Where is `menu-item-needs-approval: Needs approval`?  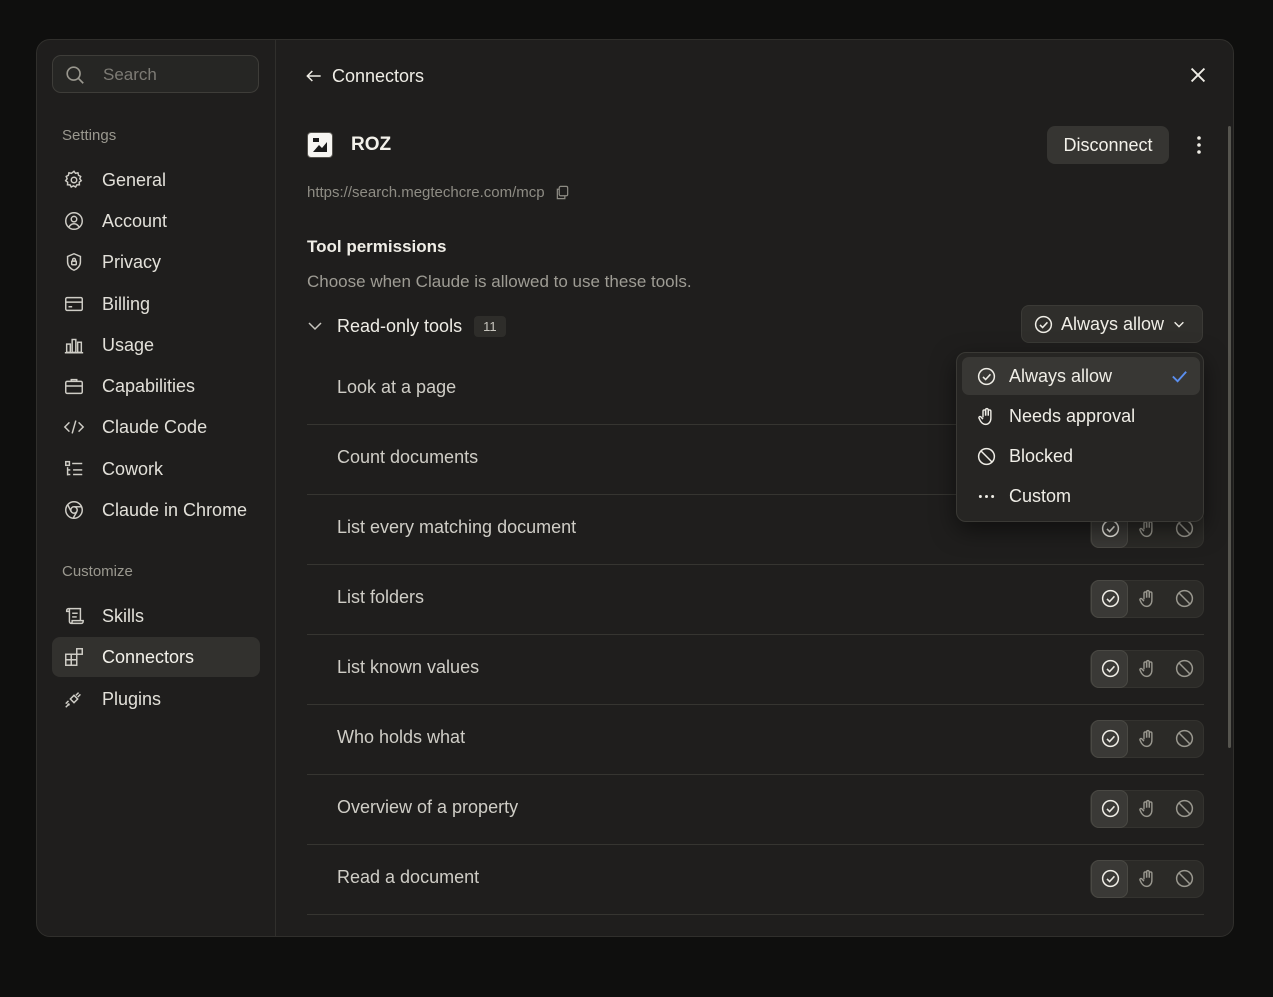
menu-item-needs-approval: Needs approval is located at coordinates (1081, 416).